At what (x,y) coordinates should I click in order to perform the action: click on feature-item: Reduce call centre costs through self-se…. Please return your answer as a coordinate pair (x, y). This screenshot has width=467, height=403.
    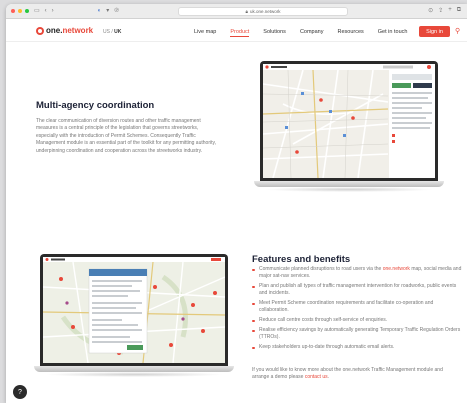
    Looking at the image, I should click on (357, 320).